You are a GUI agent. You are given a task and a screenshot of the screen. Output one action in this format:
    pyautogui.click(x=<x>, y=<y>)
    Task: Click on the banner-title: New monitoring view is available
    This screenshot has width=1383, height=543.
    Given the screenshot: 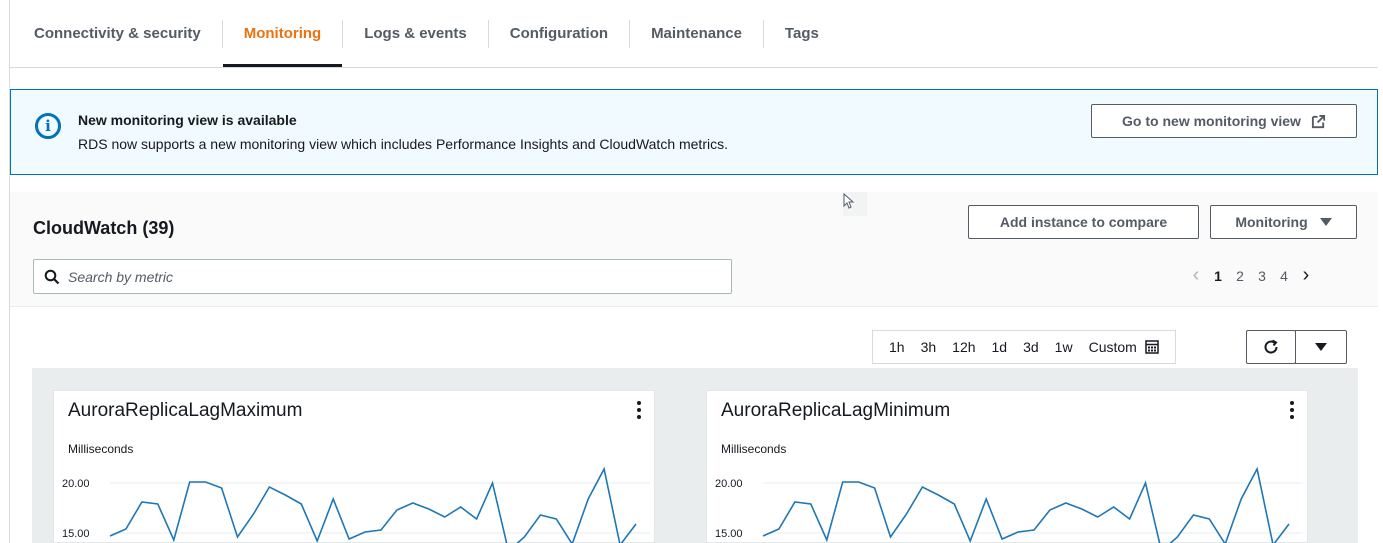 What is the action you would take?
    pyautogui.click(x=187, y=120)
    